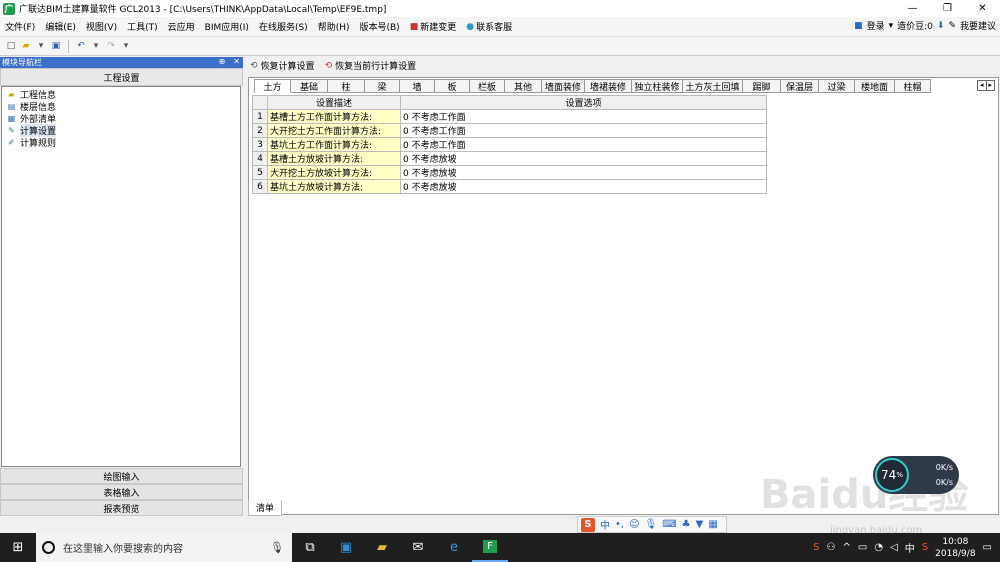 The image size is (1000, 562). Describe the element at coordinates (876, 25) in the screenshot. I see `login-button: 登录` at that location.